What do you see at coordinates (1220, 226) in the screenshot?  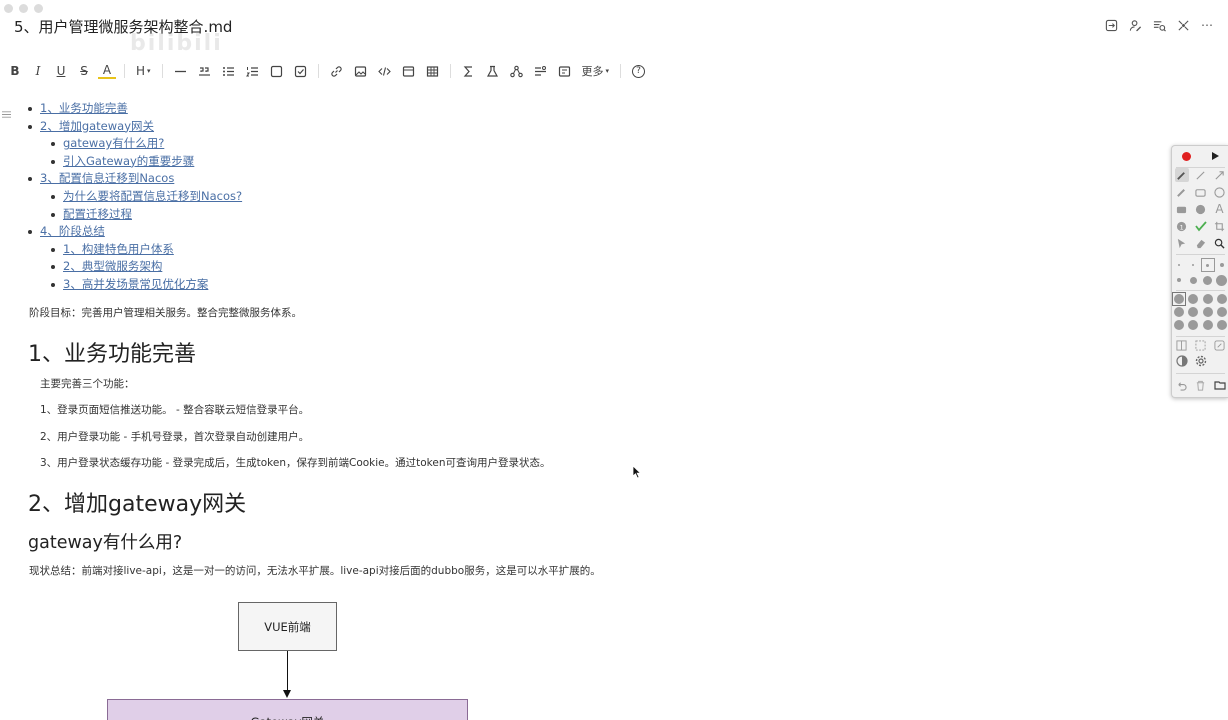 I see `crop-icon` at bounding box center [1220, 226].